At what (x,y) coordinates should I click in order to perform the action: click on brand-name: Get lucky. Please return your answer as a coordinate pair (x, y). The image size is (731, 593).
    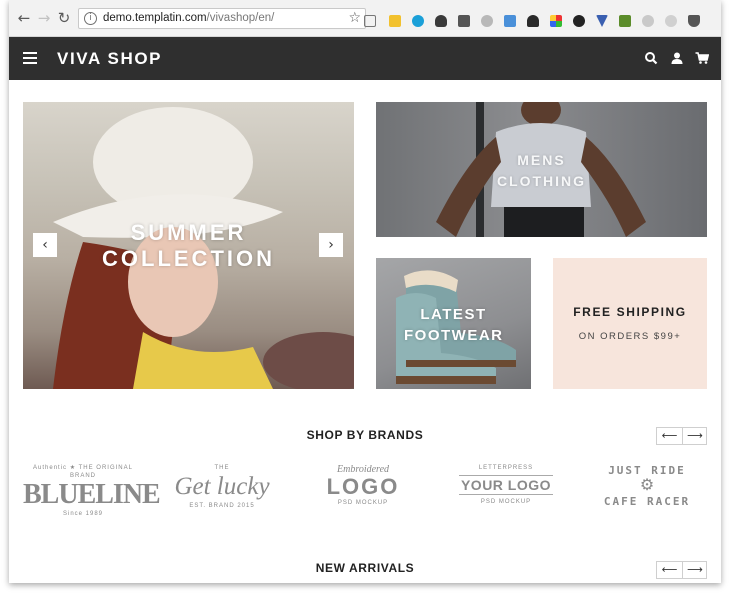
    Looking at the image, I should click on (222, 486).